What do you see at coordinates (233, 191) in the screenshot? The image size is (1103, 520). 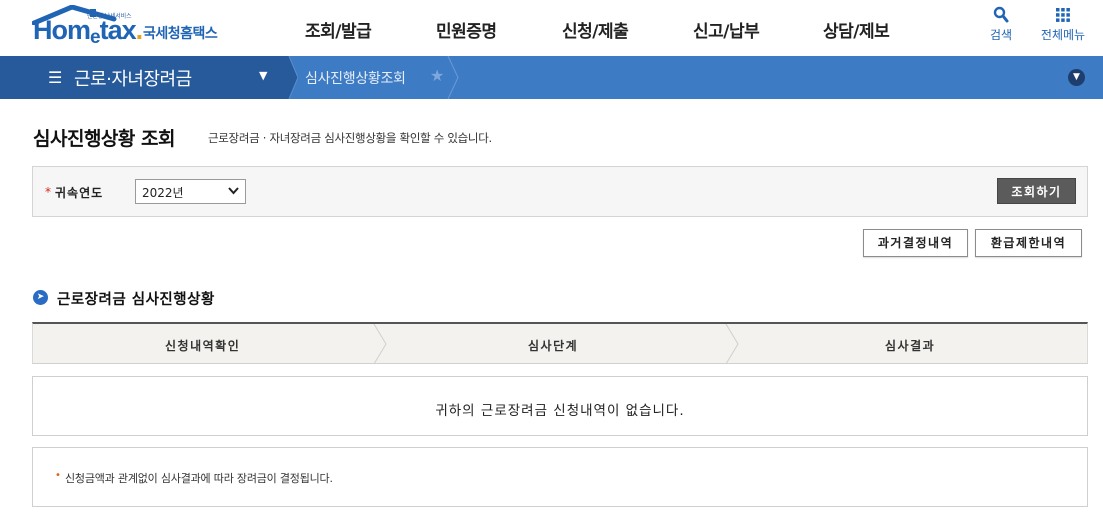 I see `chevron-down-icon` at bounding box center [233, 191].